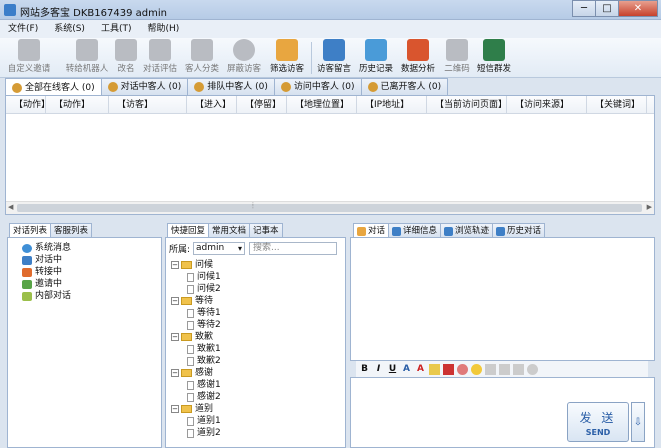  Describe the element at coordinates (196, 265) in the screenshot. I see `tree-group: − 问候` at that location.